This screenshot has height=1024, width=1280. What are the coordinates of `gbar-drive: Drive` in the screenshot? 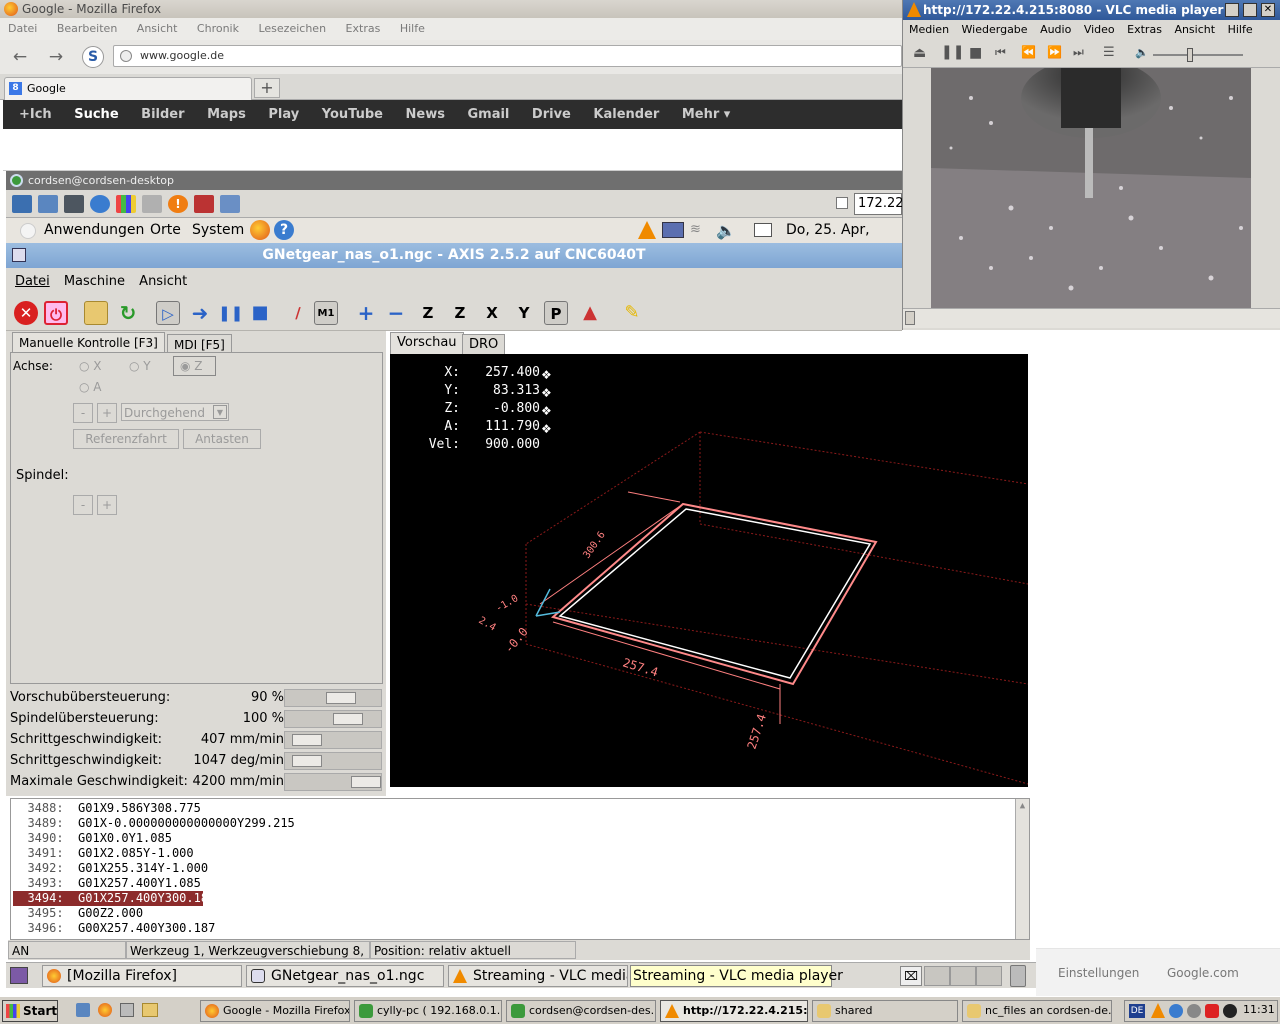 It's located at (551, 114).